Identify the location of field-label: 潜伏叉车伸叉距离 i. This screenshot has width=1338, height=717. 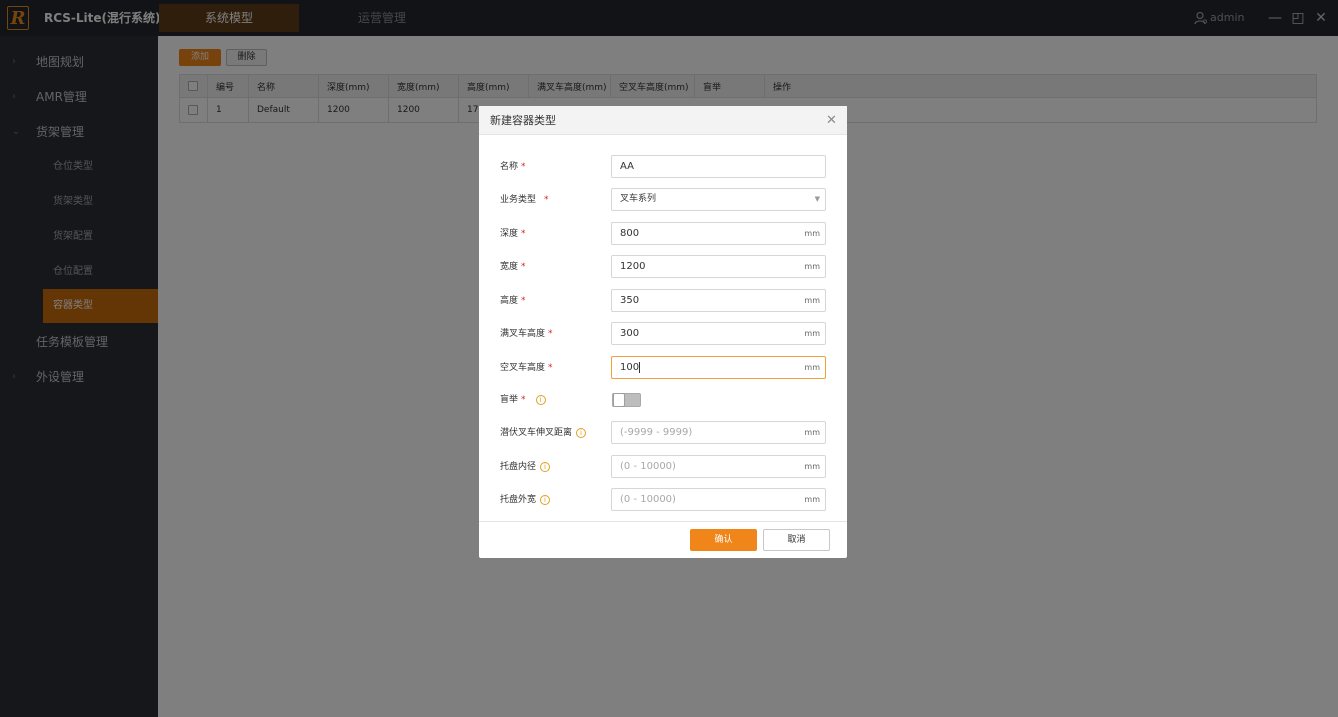
(543, 433).